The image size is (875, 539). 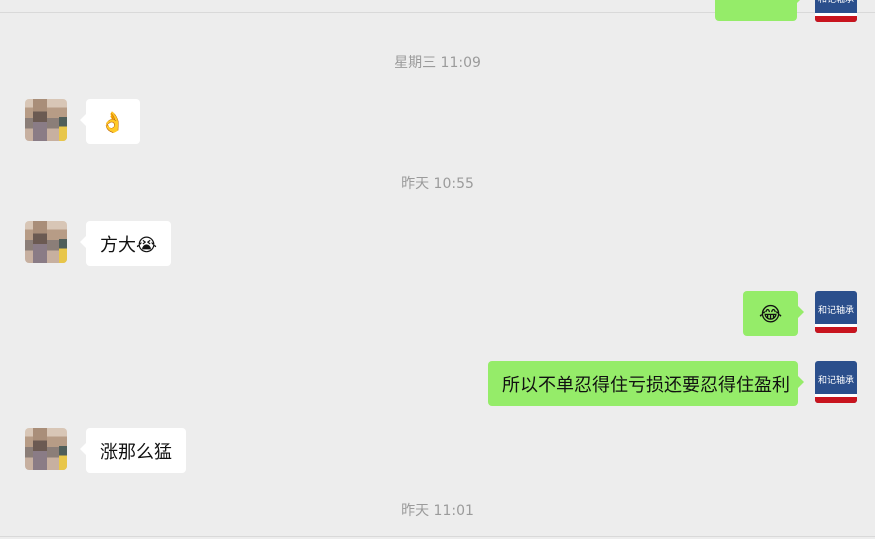 What do you see at coordinates (770, 313) in the screenshot?
I see `tears-of-joy-emoji: 😂` at bounding box center [770, 313].